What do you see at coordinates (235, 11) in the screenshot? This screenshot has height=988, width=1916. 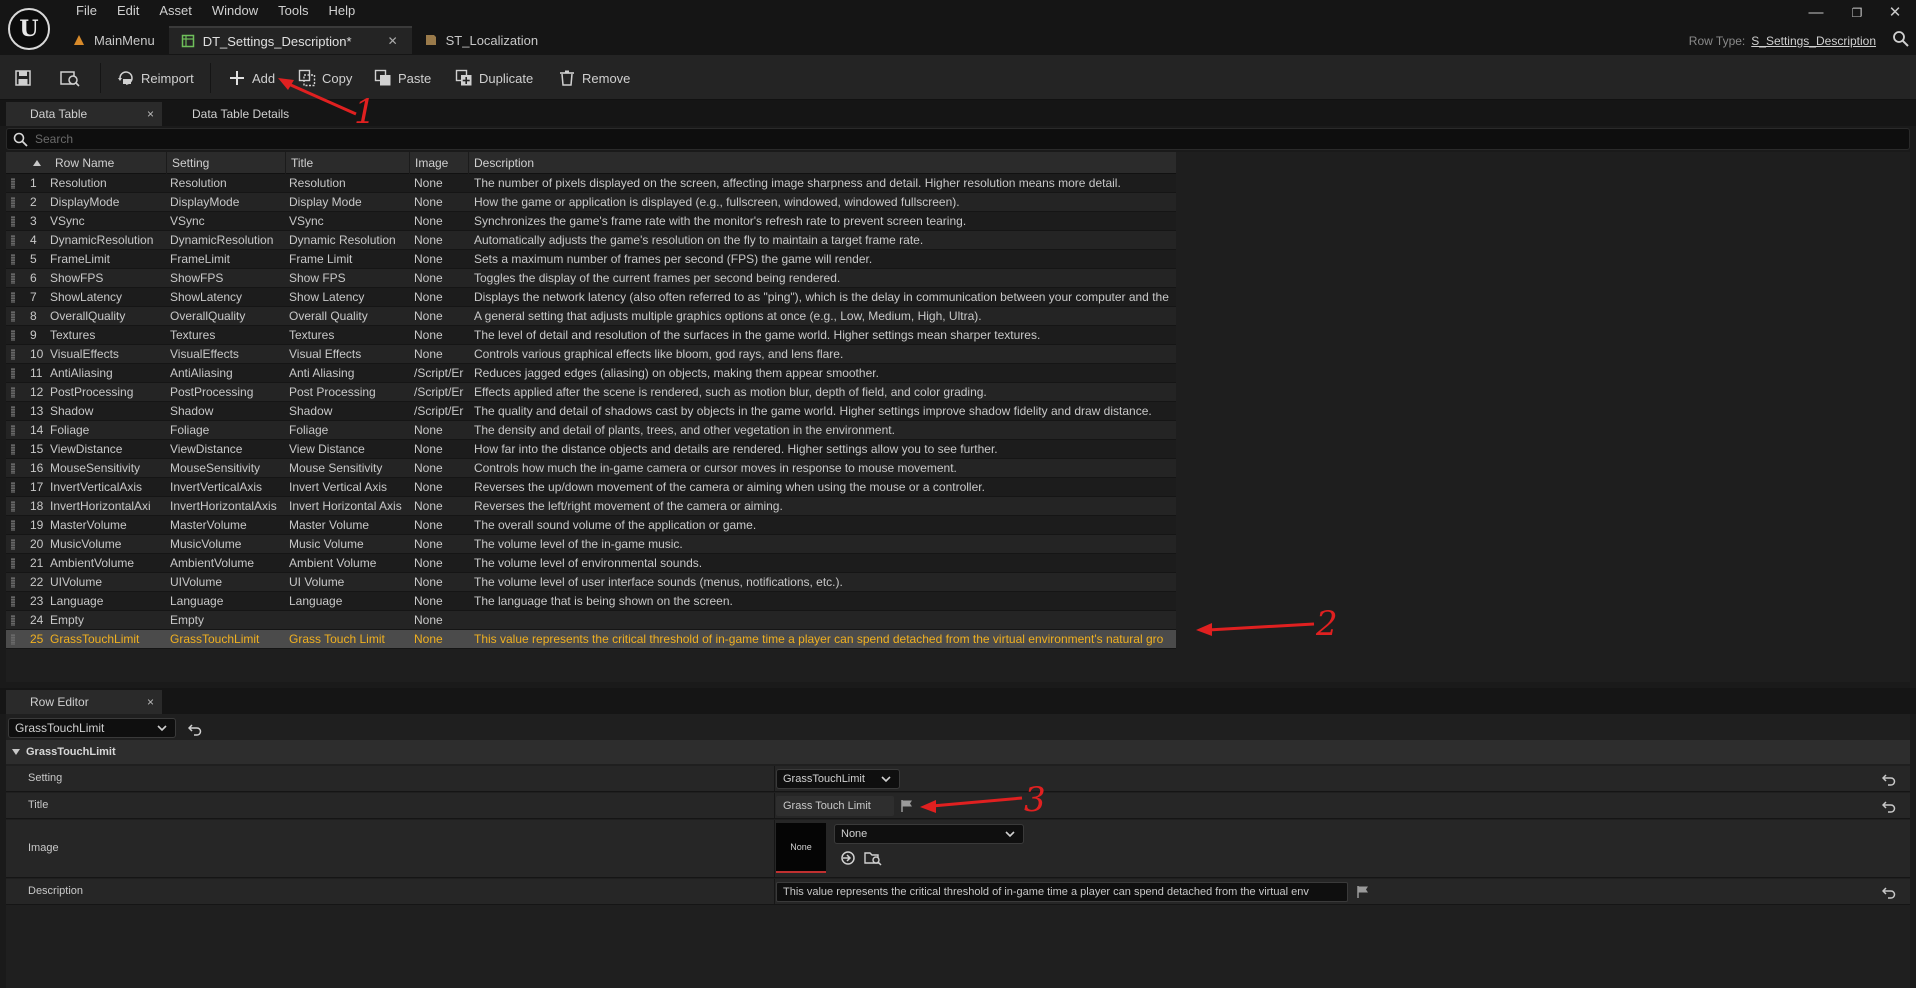 I see `menu-window: Window` at bounding box center [235, 11].